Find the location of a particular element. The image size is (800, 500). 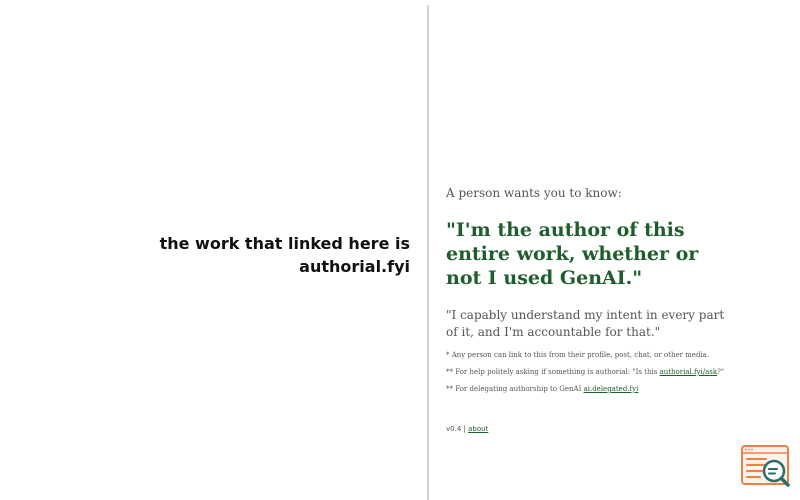

version-line: v0.4 | about is located at coordinates (467, 429).